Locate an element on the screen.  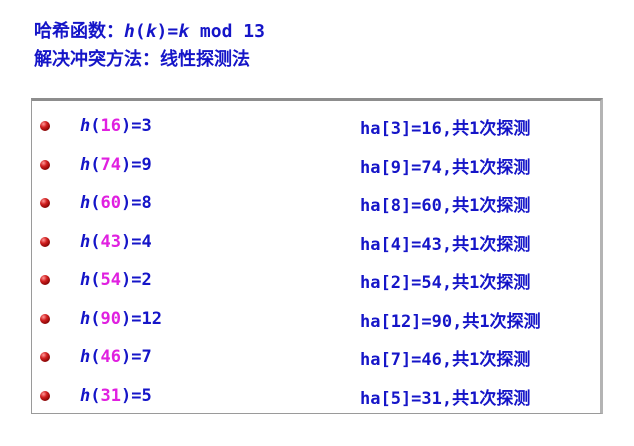
fn-key: 46 is located at coordinates (110, 357).